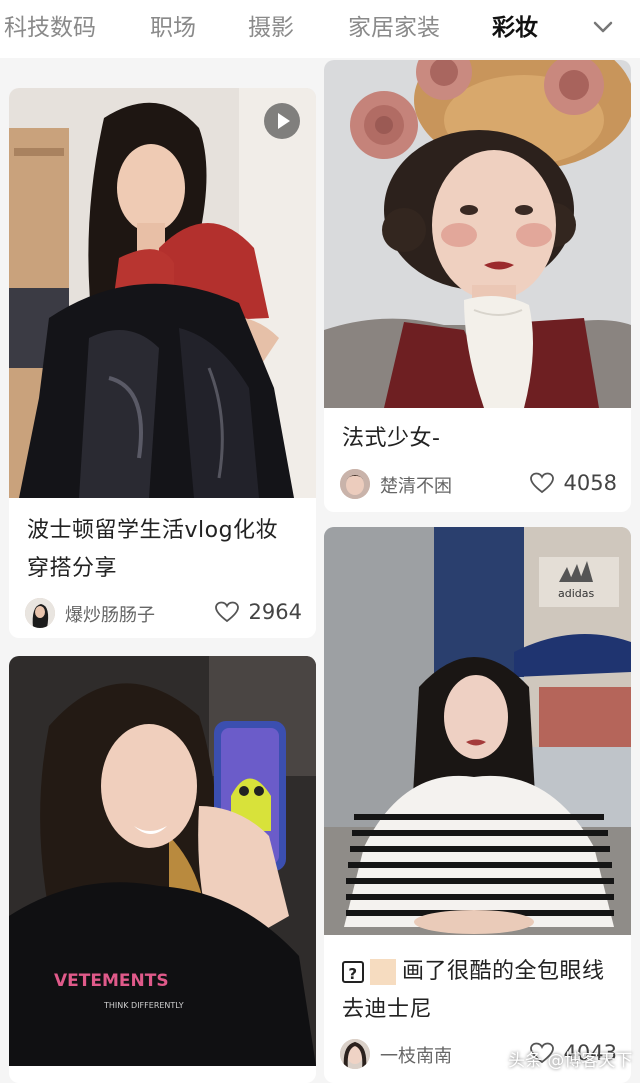  What do you see at coordinates (110, 614) in the screenshot?
I see `author-name: 爆炒肠肠子` at bounding box center [110, 614].